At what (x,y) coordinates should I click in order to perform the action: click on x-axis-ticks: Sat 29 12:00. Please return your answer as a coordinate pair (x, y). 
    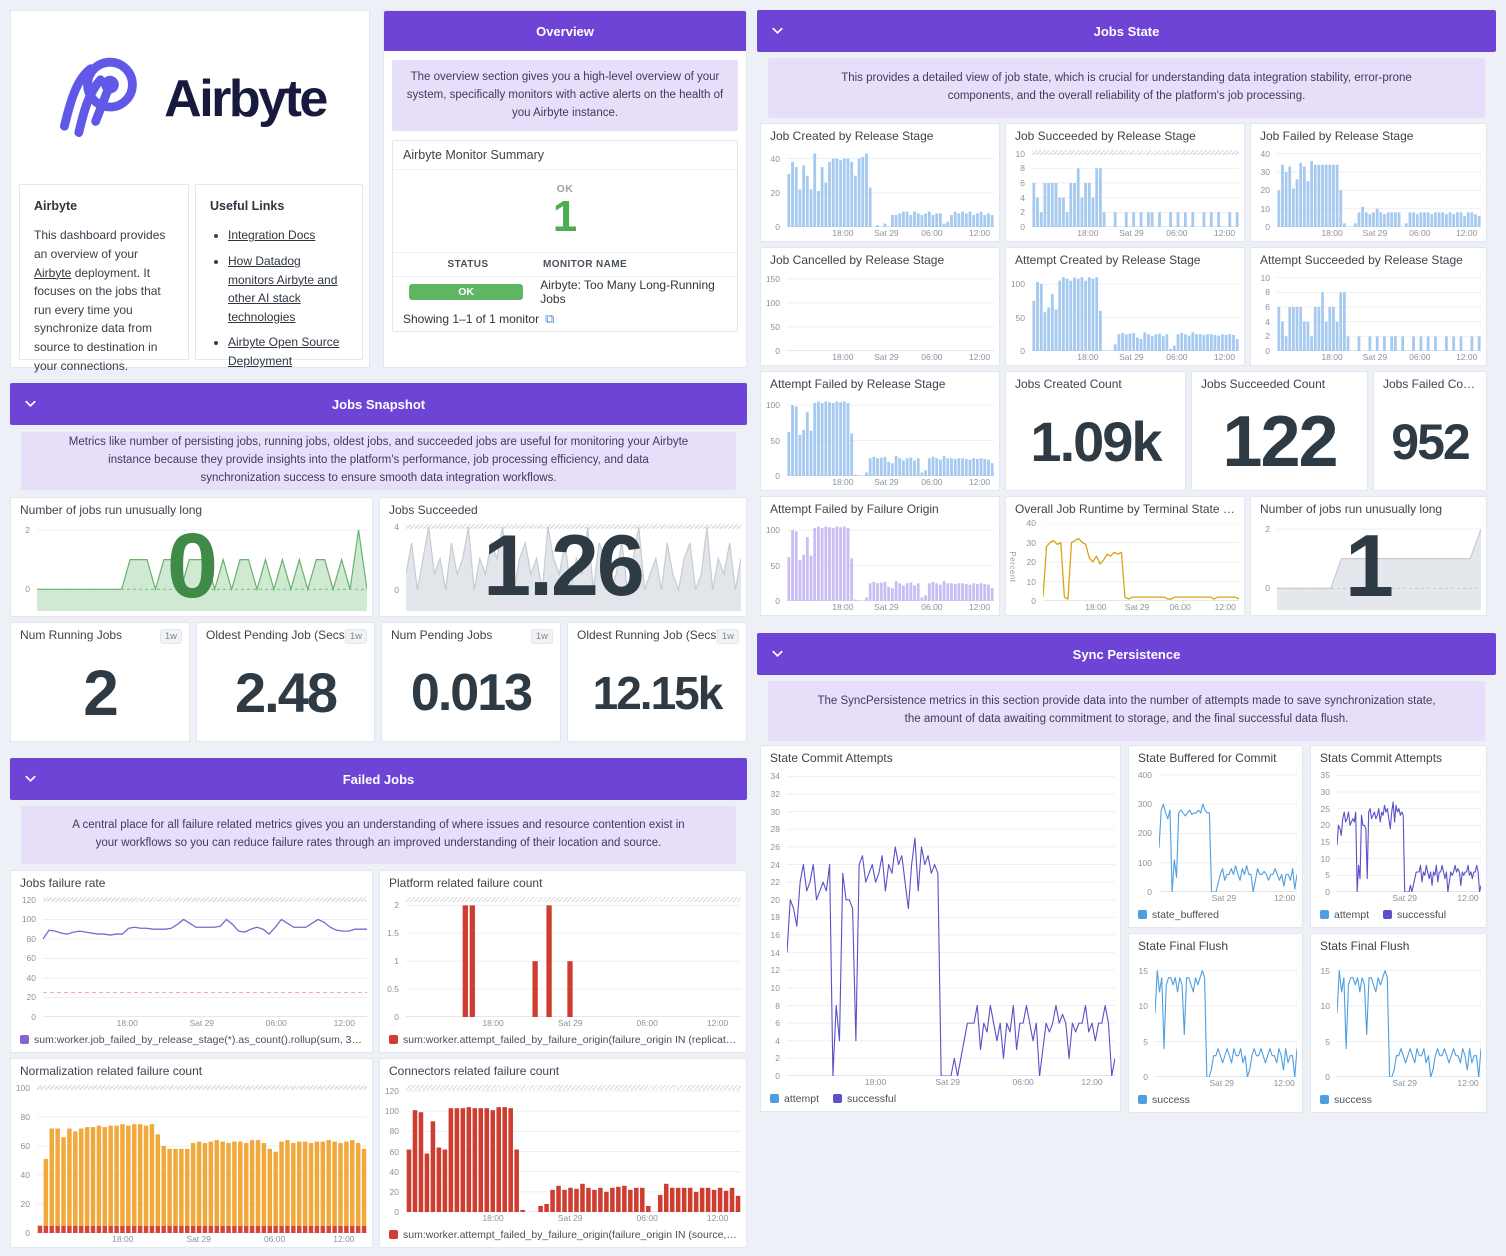
    Looking at the image, I should click on (1252, 1083).